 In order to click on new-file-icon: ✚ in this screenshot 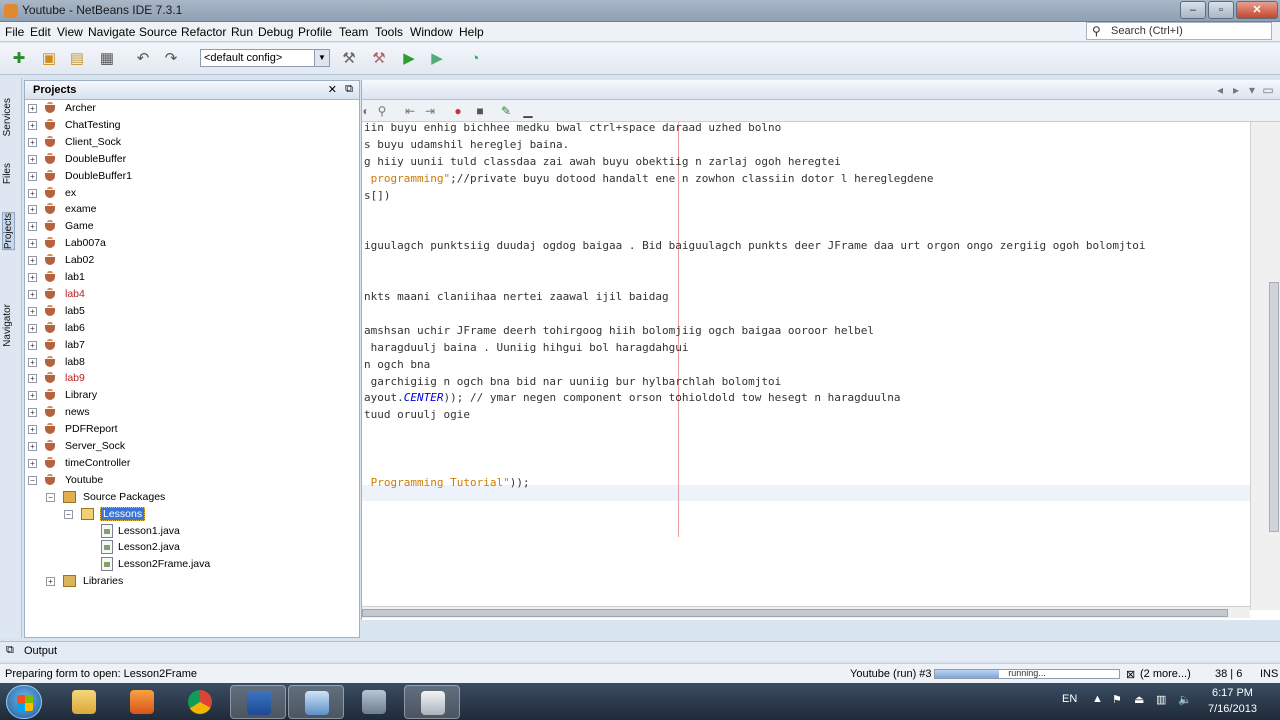, I will do `click(19, 59)`.